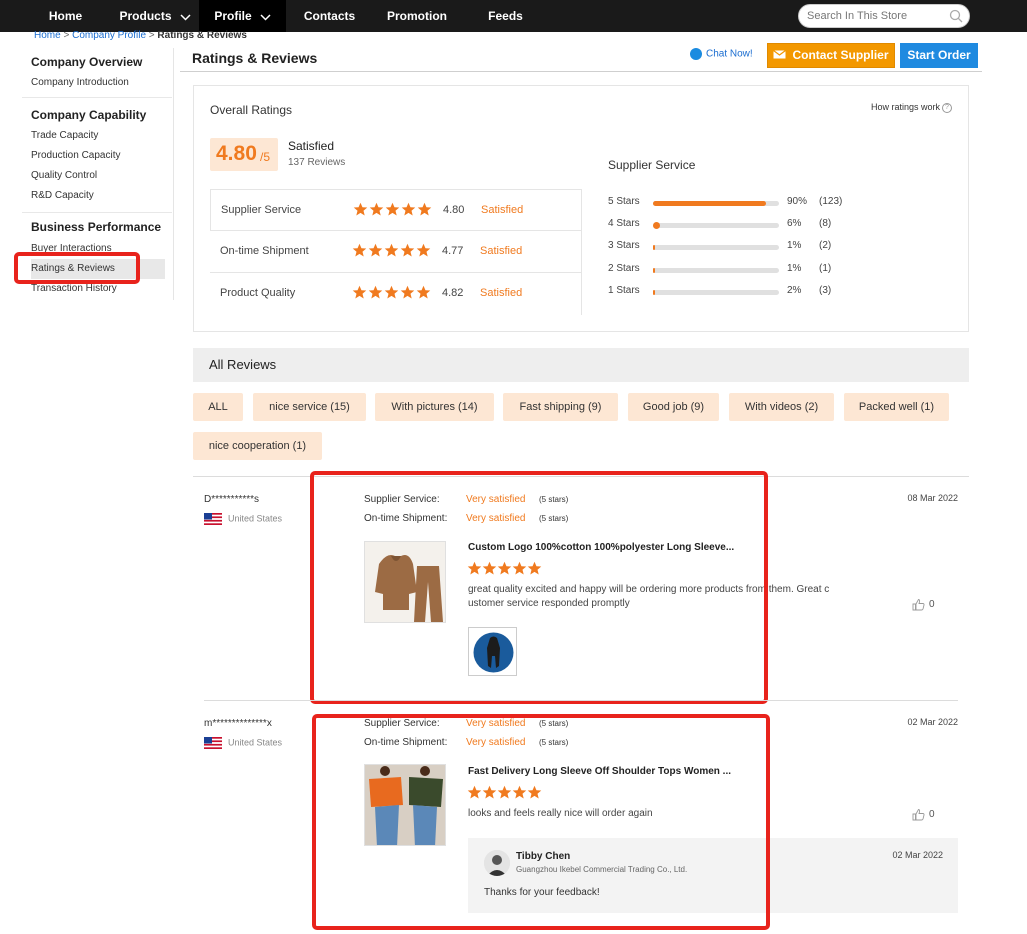 The height and width of the screenshot is (934, 1027). What do you see at coordinates (956, 17) in the screenshot?
I see `search-icon` at bounding box center [956, 17].